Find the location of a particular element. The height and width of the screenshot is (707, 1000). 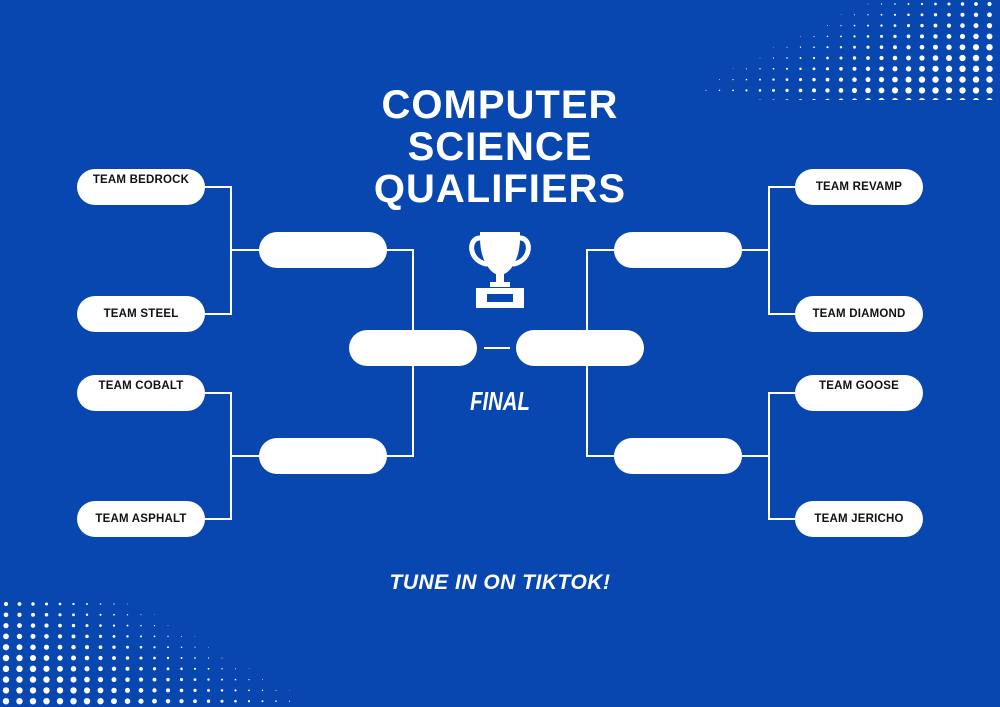

team-slot-goose: TEAM GOOSE is located at coordinates (859, 393).